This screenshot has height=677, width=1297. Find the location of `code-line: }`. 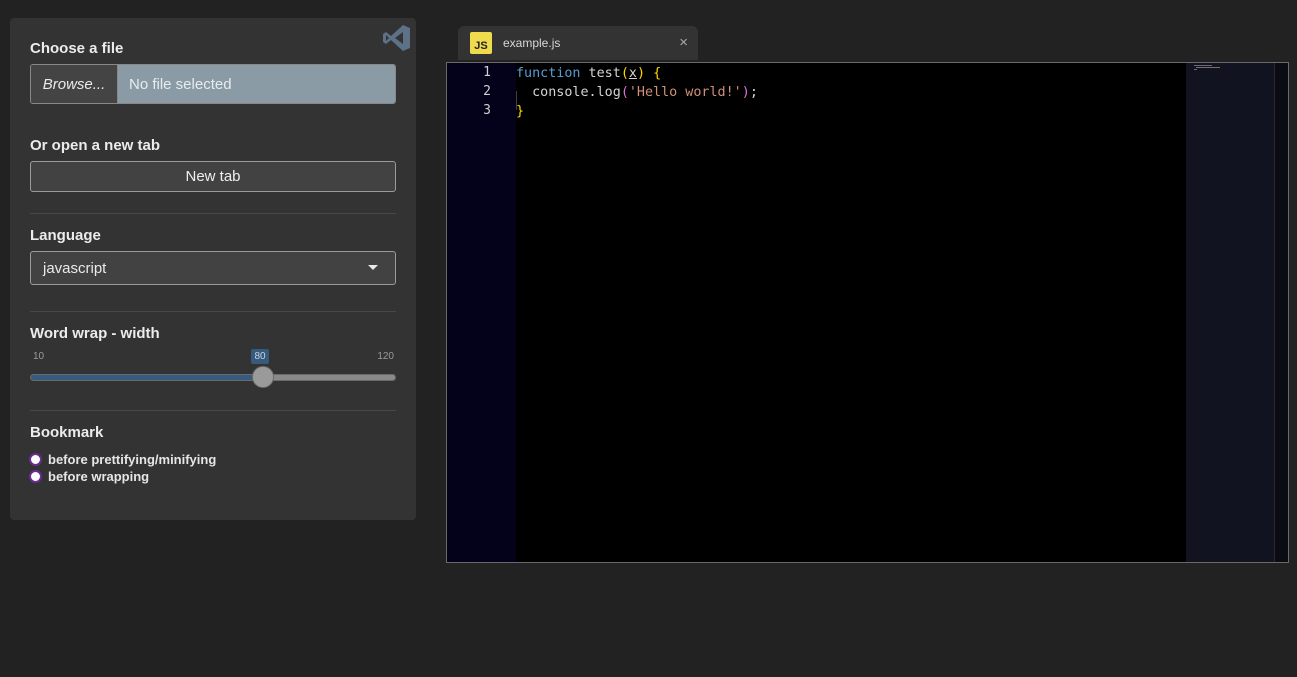

code-line: } is located at coordinates (520, 111).